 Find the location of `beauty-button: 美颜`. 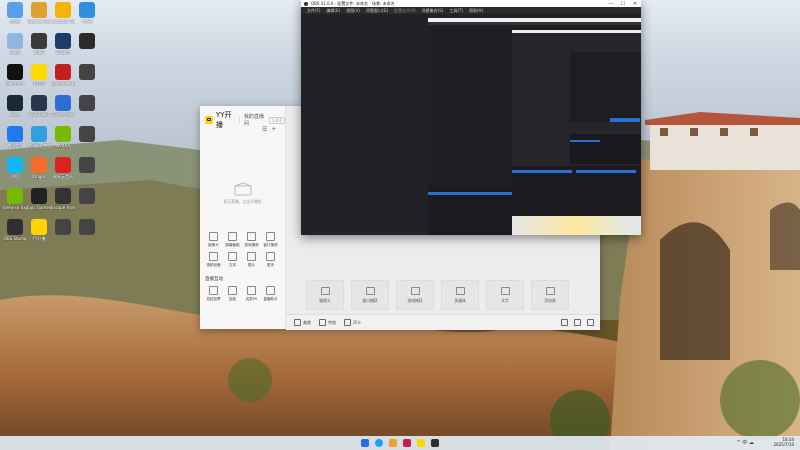

beauty-button: 美颜 is located at coordinates (302, 322).